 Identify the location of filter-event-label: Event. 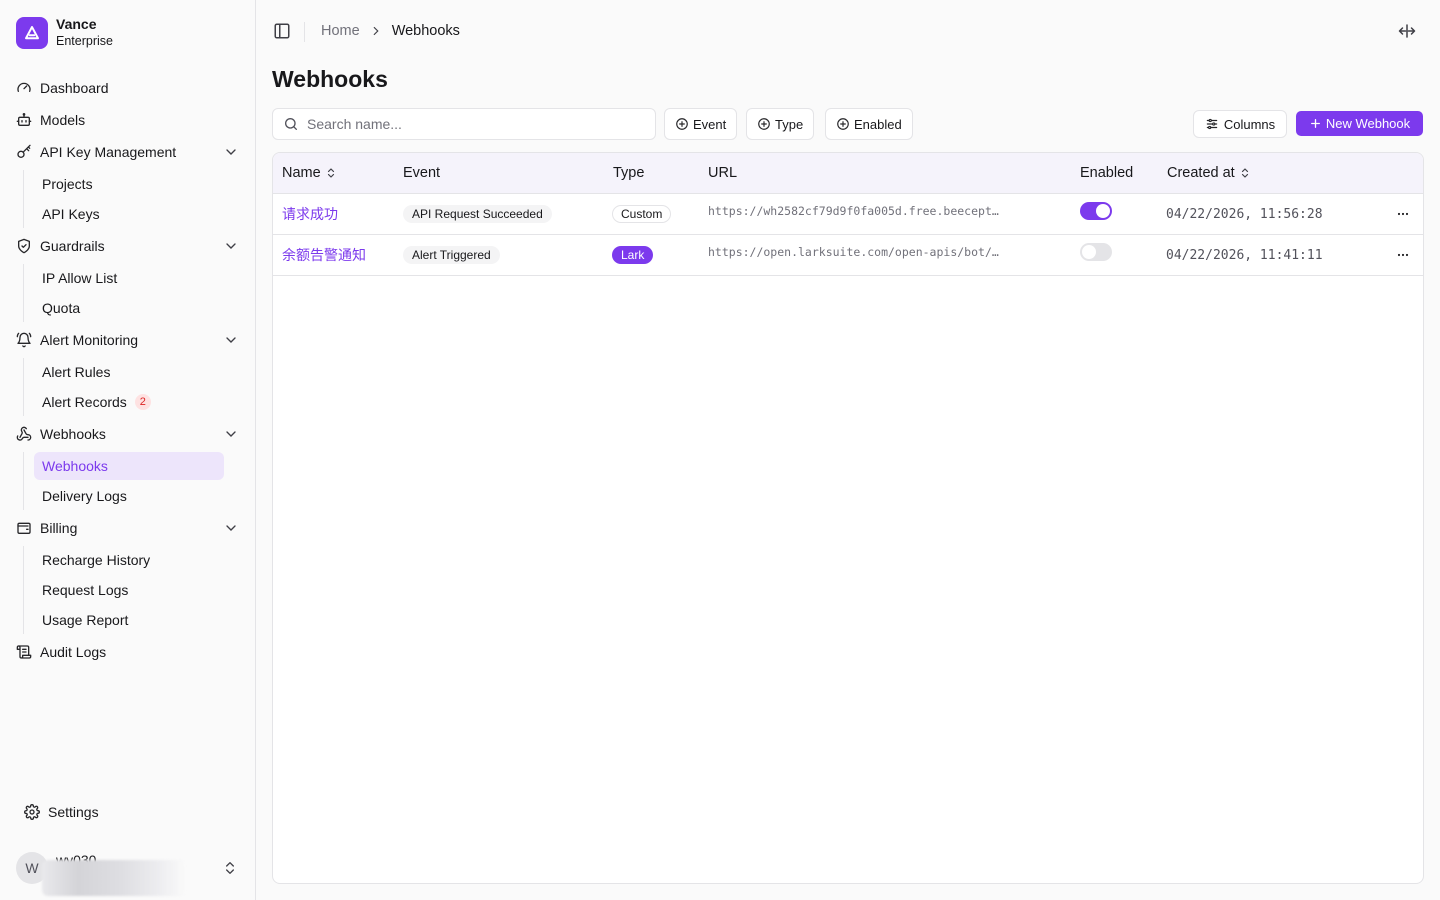
(710, 124).